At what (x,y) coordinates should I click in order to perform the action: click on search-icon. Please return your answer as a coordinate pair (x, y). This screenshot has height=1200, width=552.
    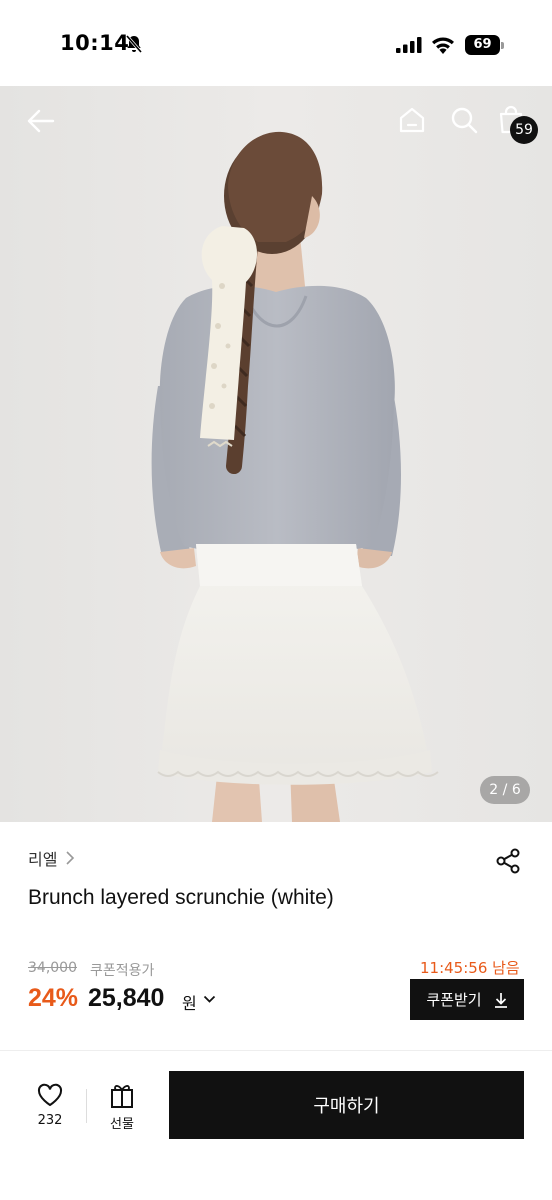
    Looking at the image, I should click on (464, 120).